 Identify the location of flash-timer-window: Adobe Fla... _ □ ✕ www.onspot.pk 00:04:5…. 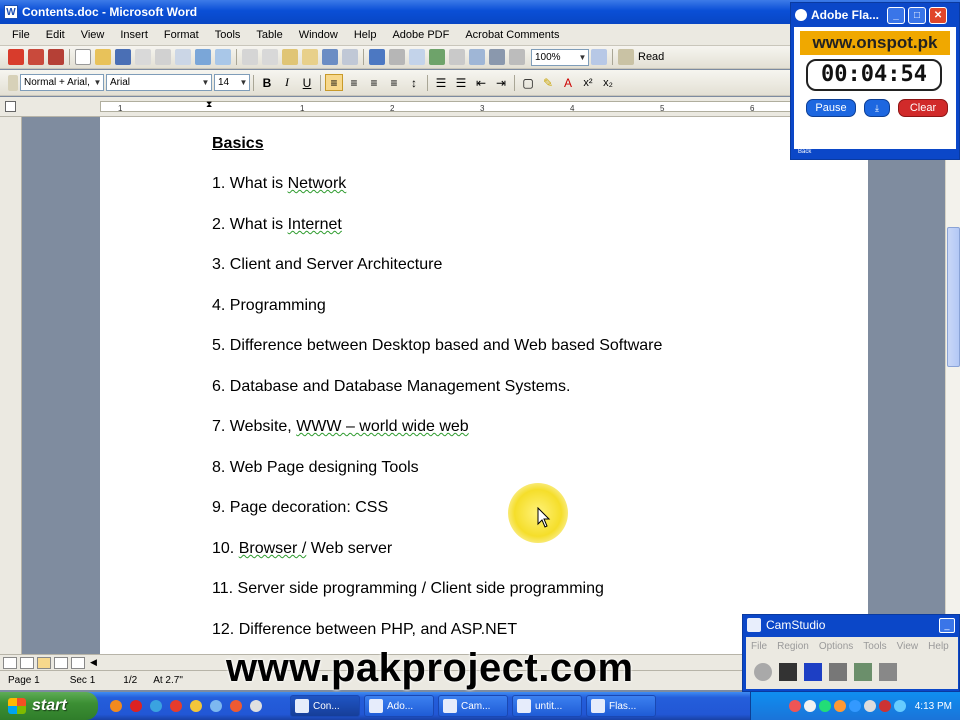
(875, 81).